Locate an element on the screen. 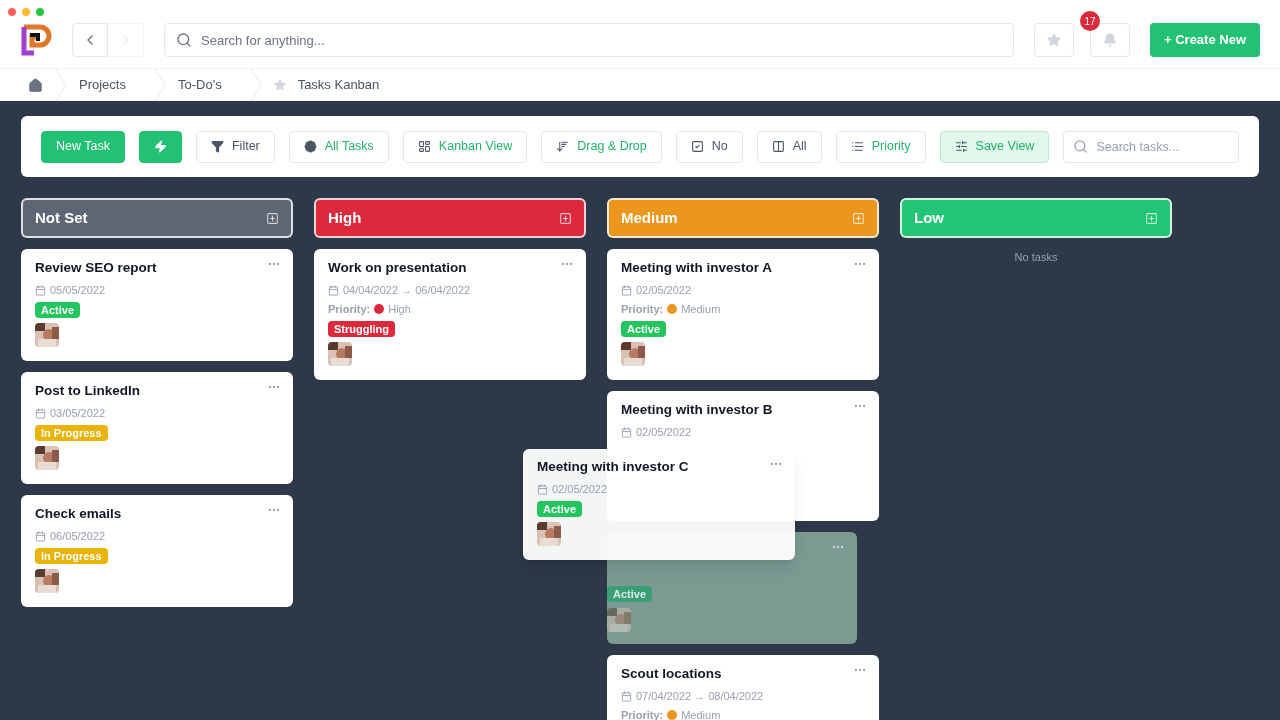 The image size is (1280, 720). columns-icon is located at coordinates (778, 146).